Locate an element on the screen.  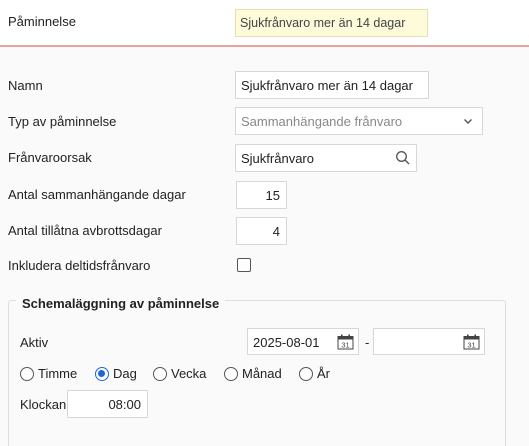
radio-week is located at coordinates (160, 373).